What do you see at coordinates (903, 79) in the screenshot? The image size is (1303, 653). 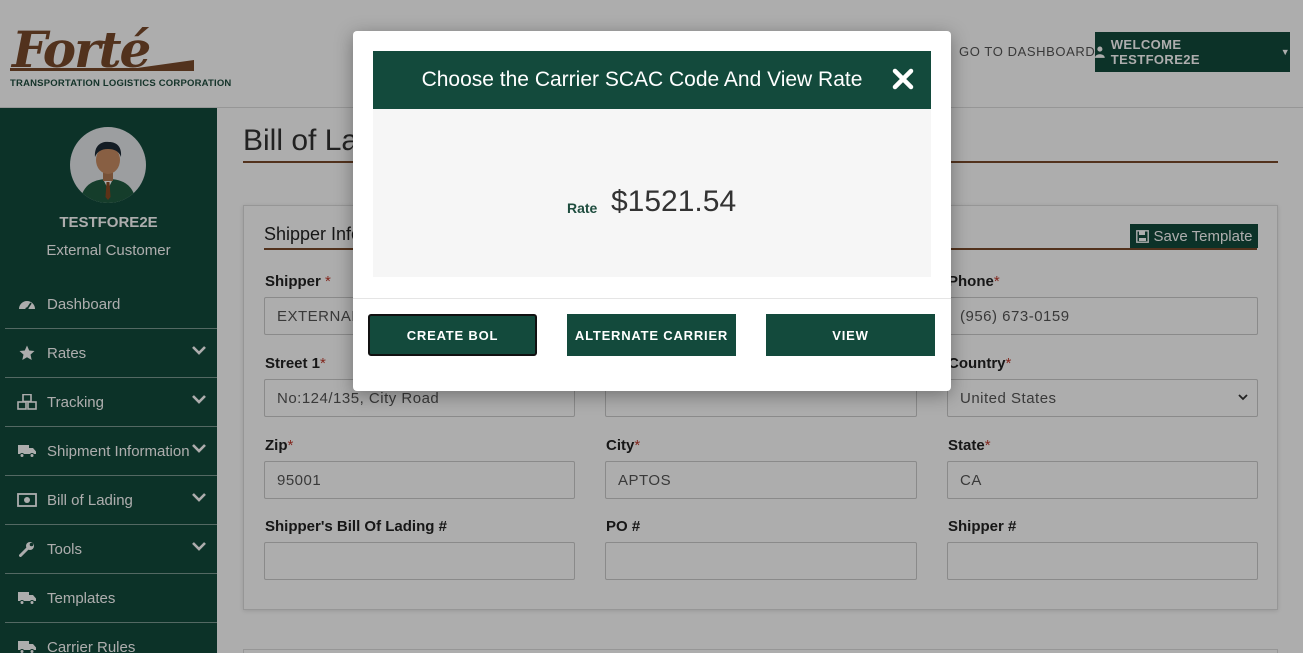 I see `close-icon` at bounding box center [903, 79].